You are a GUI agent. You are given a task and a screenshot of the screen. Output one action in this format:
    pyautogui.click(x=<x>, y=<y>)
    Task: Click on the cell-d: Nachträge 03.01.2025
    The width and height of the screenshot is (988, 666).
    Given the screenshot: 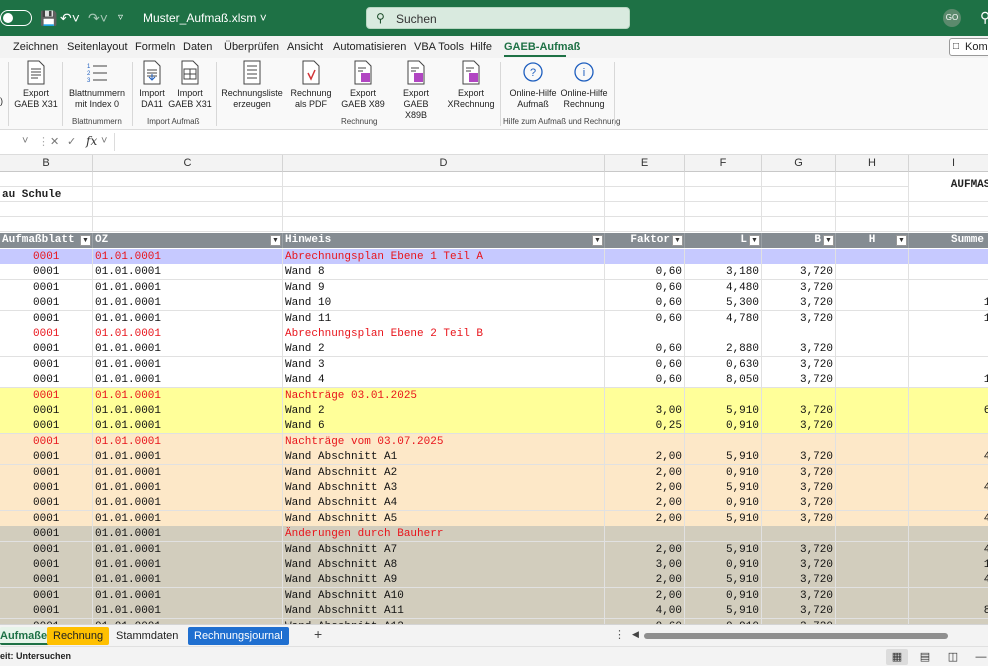 What is the action you would take?
    pyautogui.click(x=444, y=395)
    